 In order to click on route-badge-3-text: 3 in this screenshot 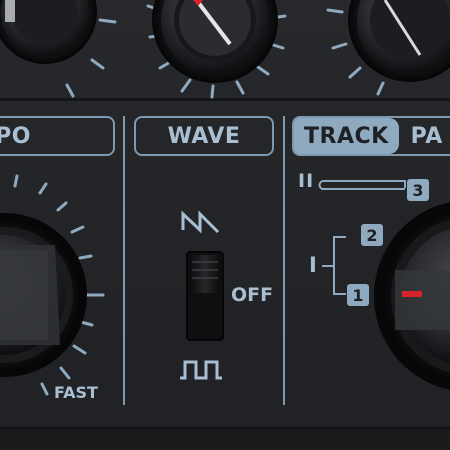, I will do `click(418, 190)`.